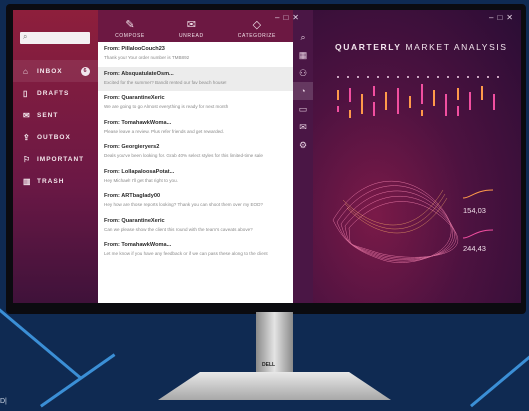  I want to click on message-sender: From: ARTbaglady00, so click(132, 196).